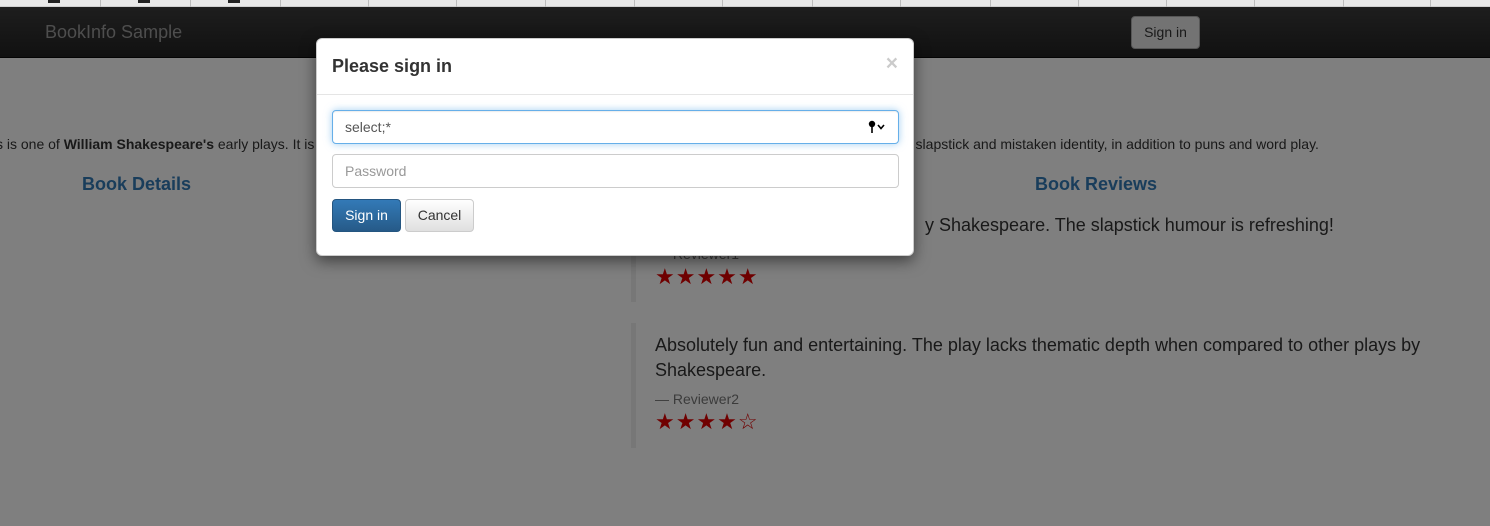 Image resolution: width=1490 pixels, height=526 pixels. I want to click on cancel-button: Cancel, so click(439, 215).